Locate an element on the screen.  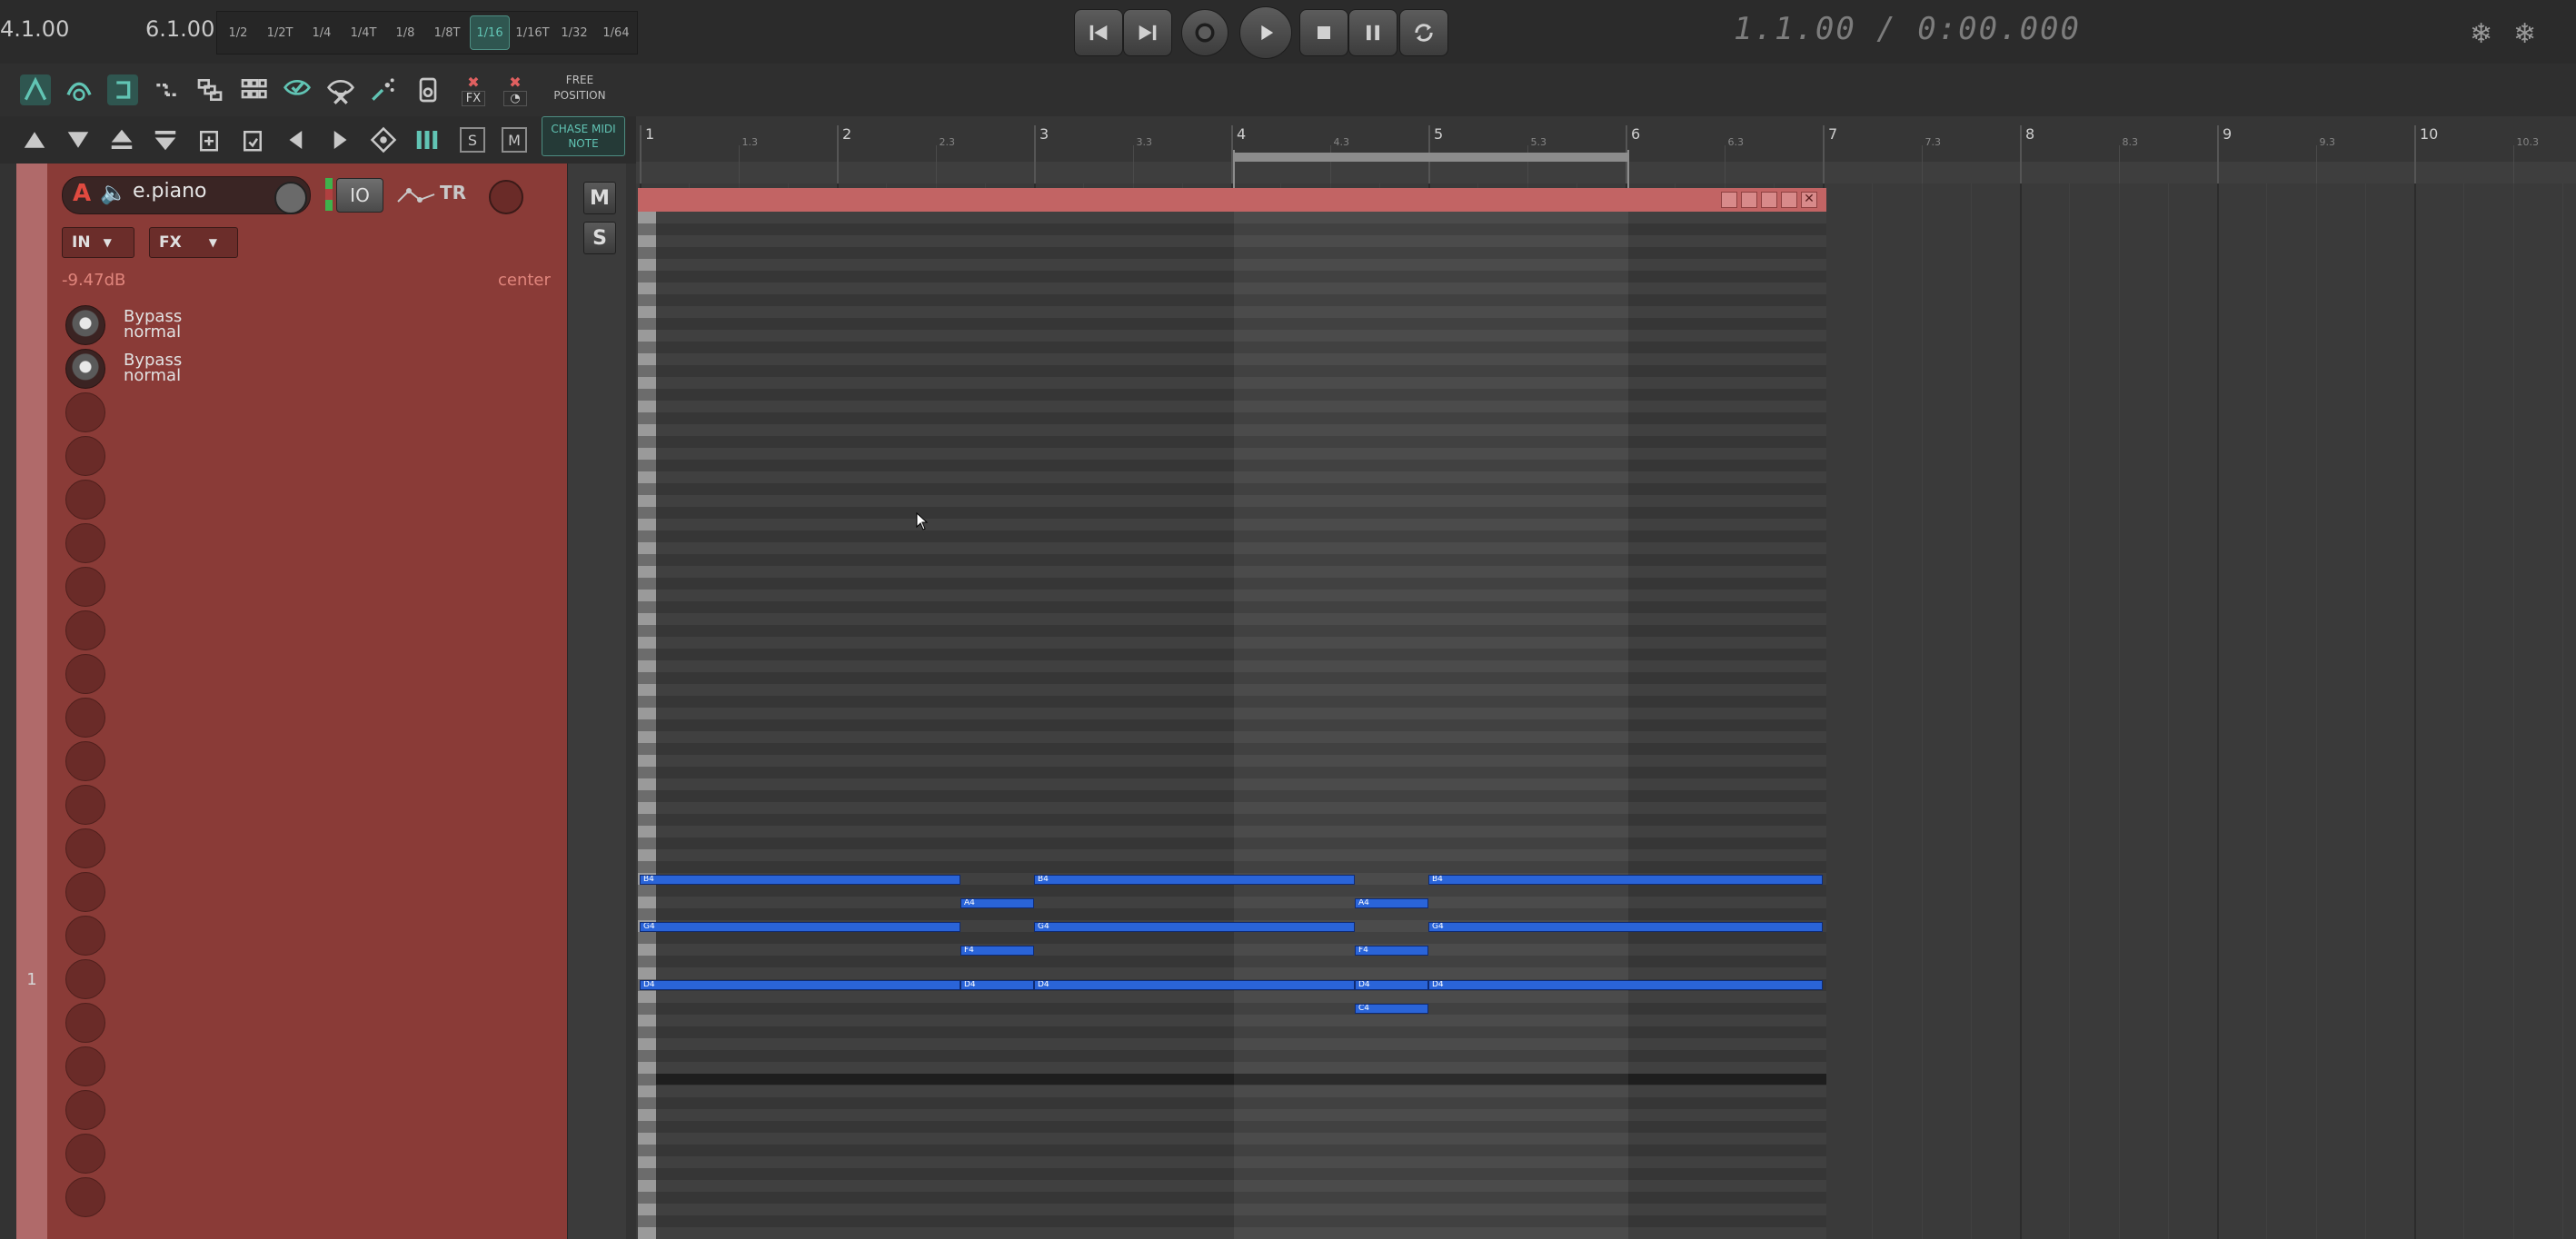
metronome-button is located at coordinates (428, 89).